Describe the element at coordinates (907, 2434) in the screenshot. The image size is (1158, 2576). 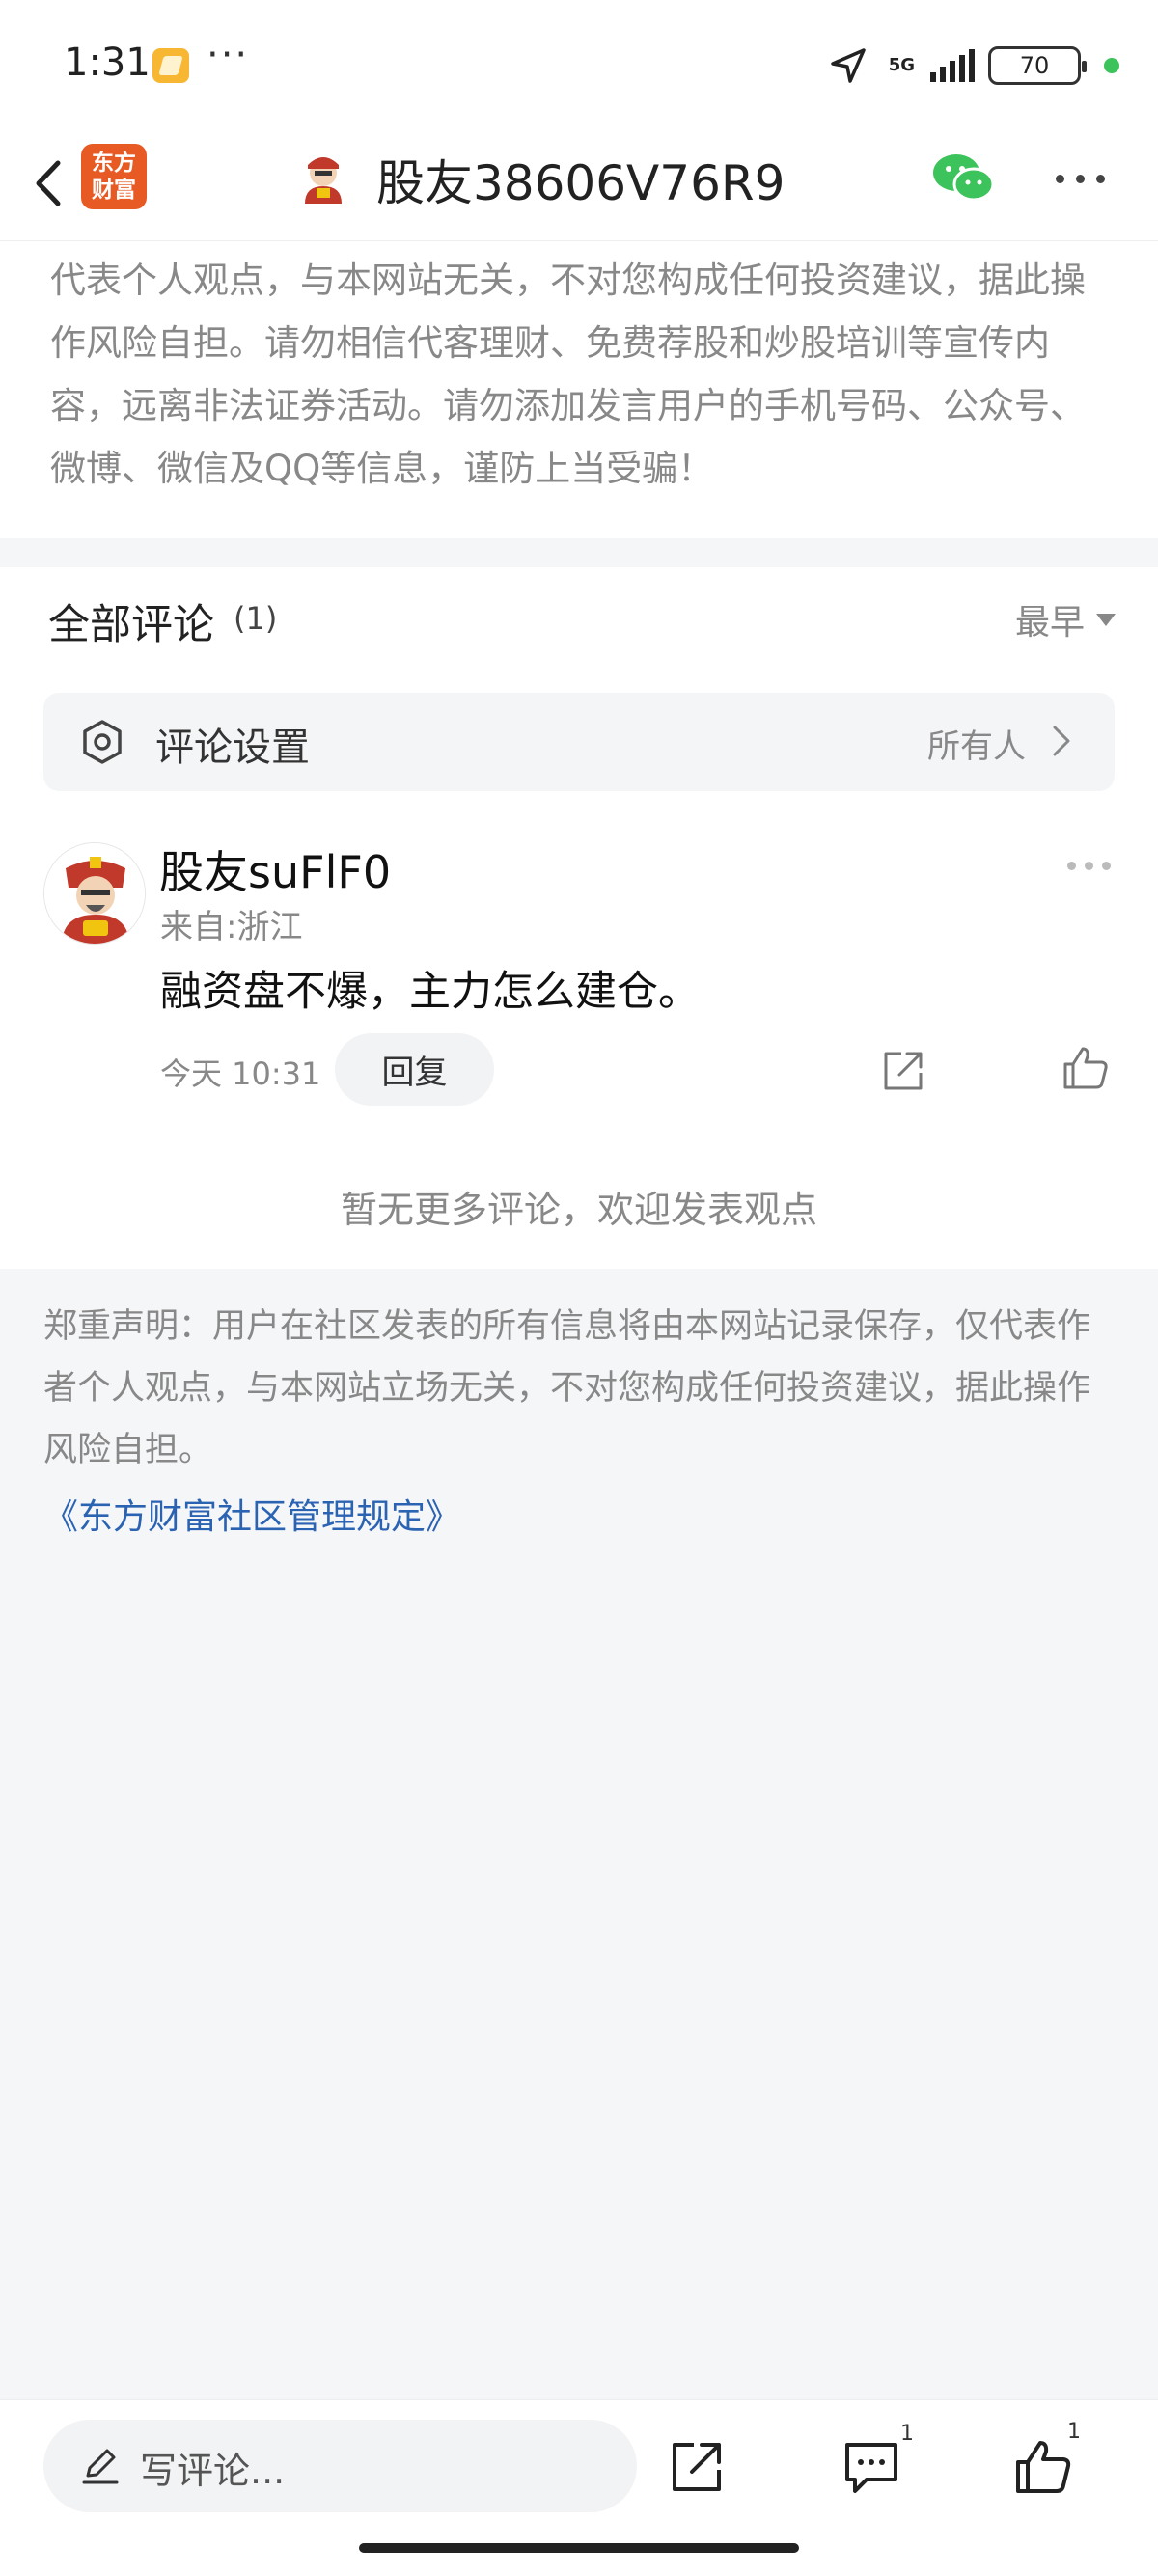
I see `comment-count-badge: 1` at that location.